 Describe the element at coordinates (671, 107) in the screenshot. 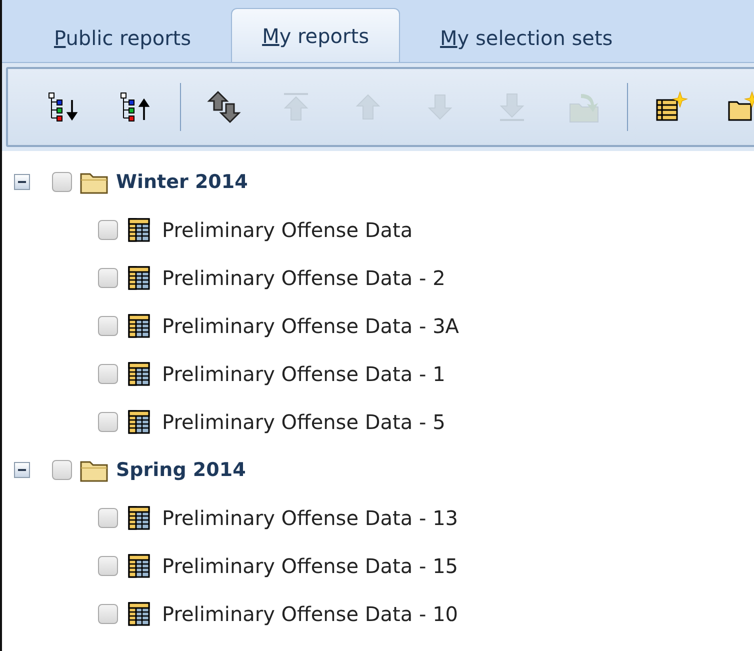

I see `new-table-icon` at that location.